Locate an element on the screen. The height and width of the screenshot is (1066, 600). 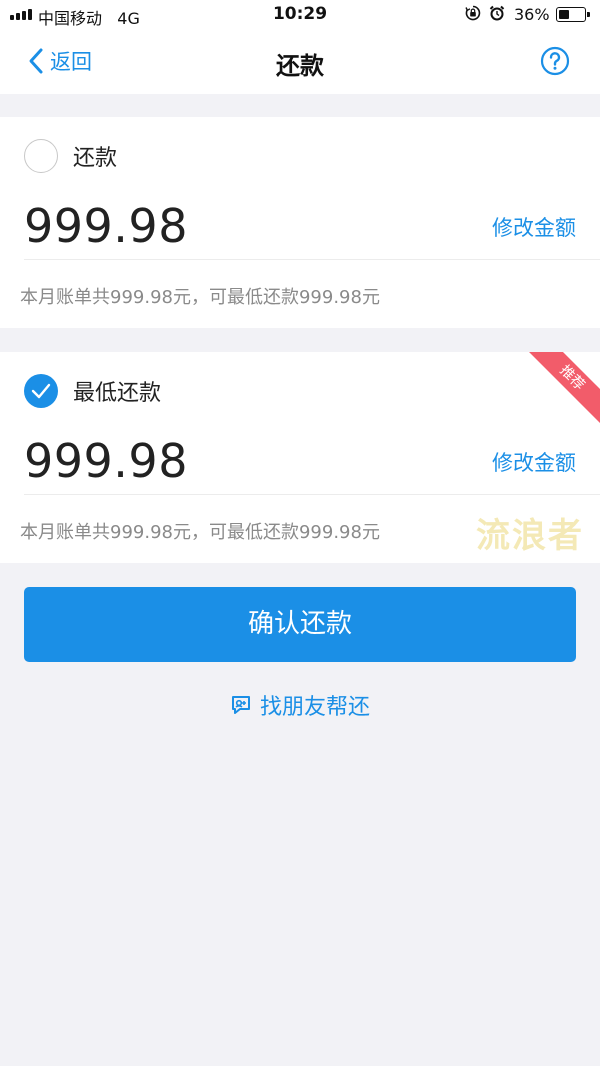
alarm-icon is located at coordinates (497, 13).